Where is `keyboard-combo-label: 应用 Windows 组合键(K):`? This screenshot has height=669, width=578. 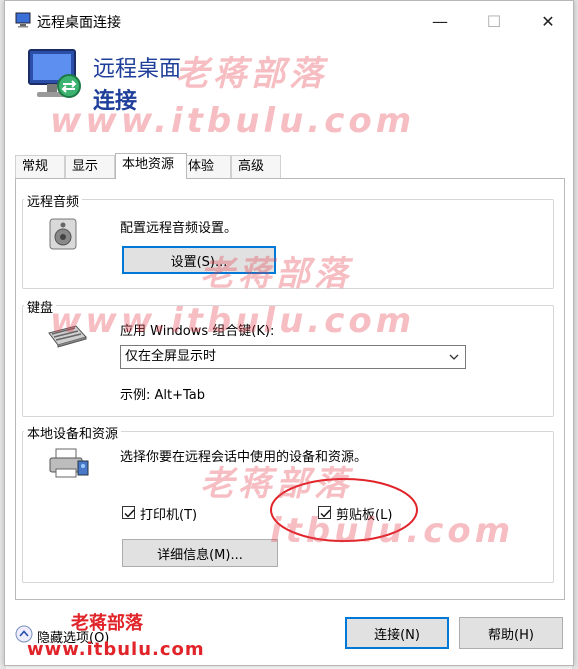
keyboard-combo-label: 应用 Windows 组合键(K): is located at coordinates (197, 331).